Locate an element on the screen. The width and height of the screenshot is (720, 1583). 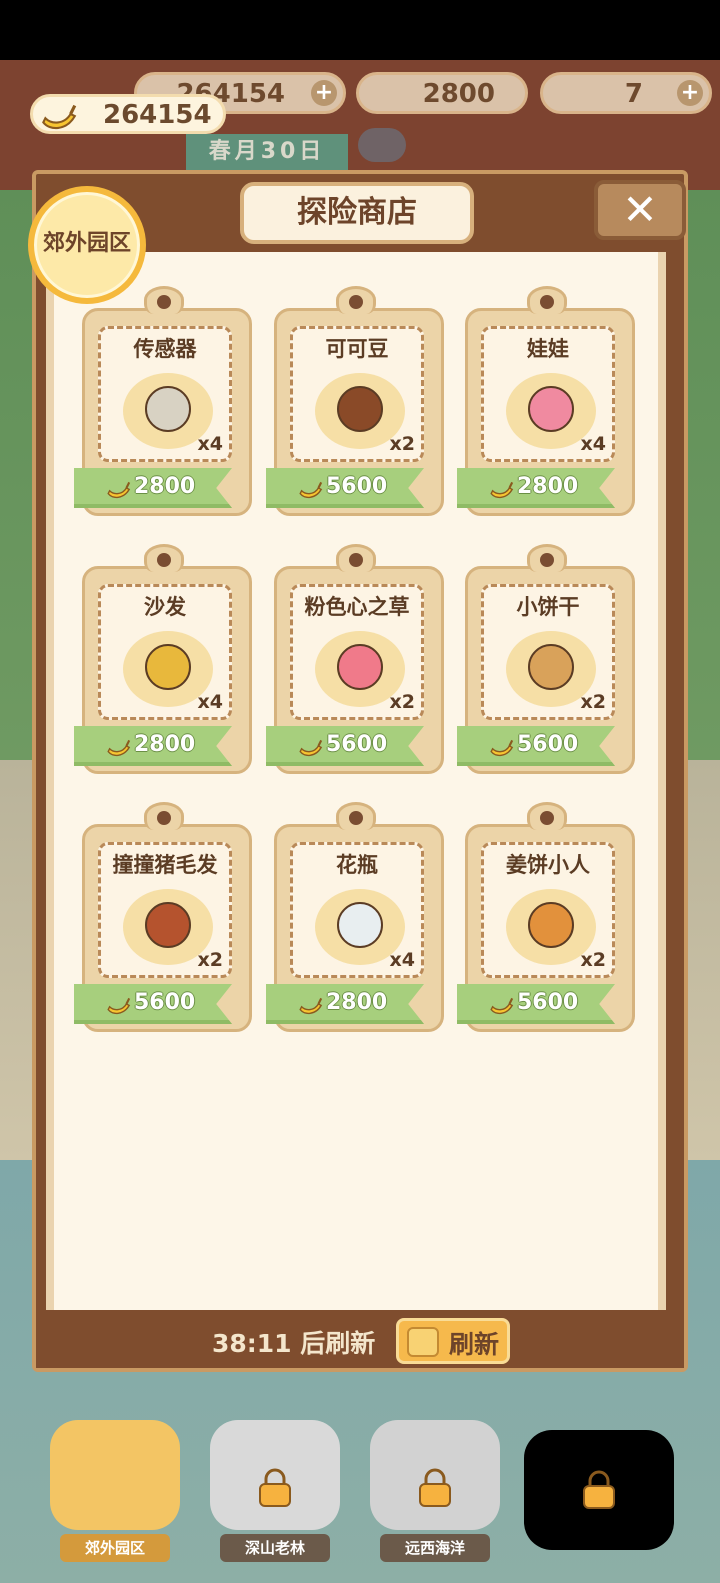
coin-display: 264154 is located at coordinates (128, 114).